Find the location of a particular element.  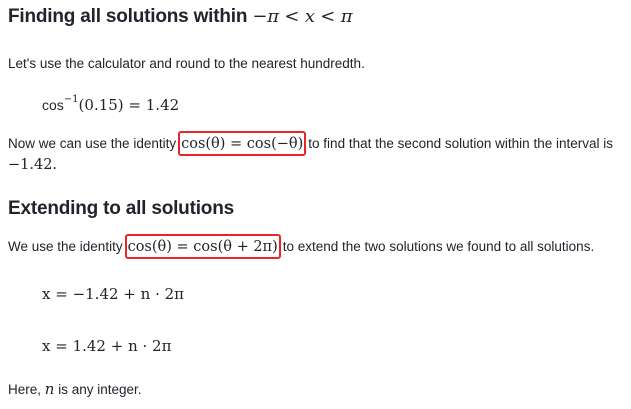

heading-text: Finding all solutions within is located at coordinates (128, 16).